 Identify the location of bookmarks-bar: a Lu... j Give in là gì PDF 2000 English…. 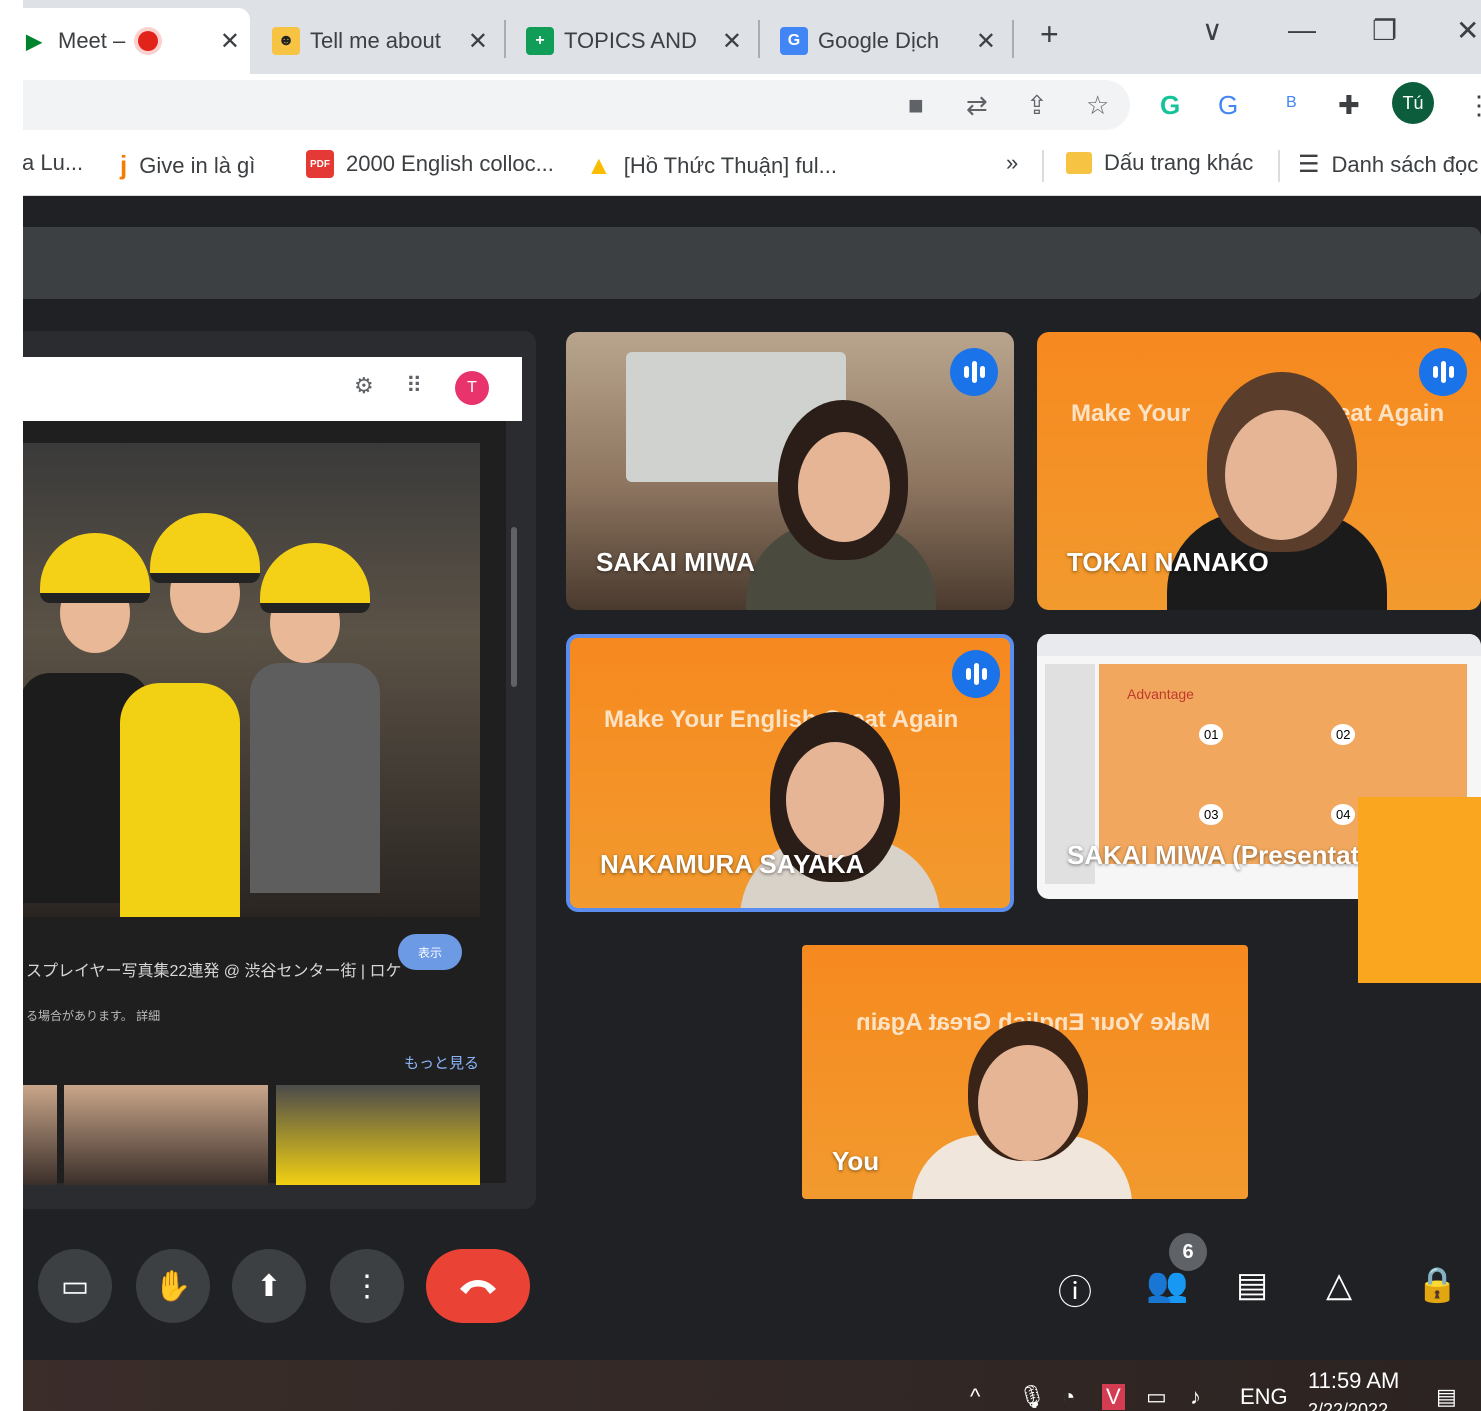
(740, 166).